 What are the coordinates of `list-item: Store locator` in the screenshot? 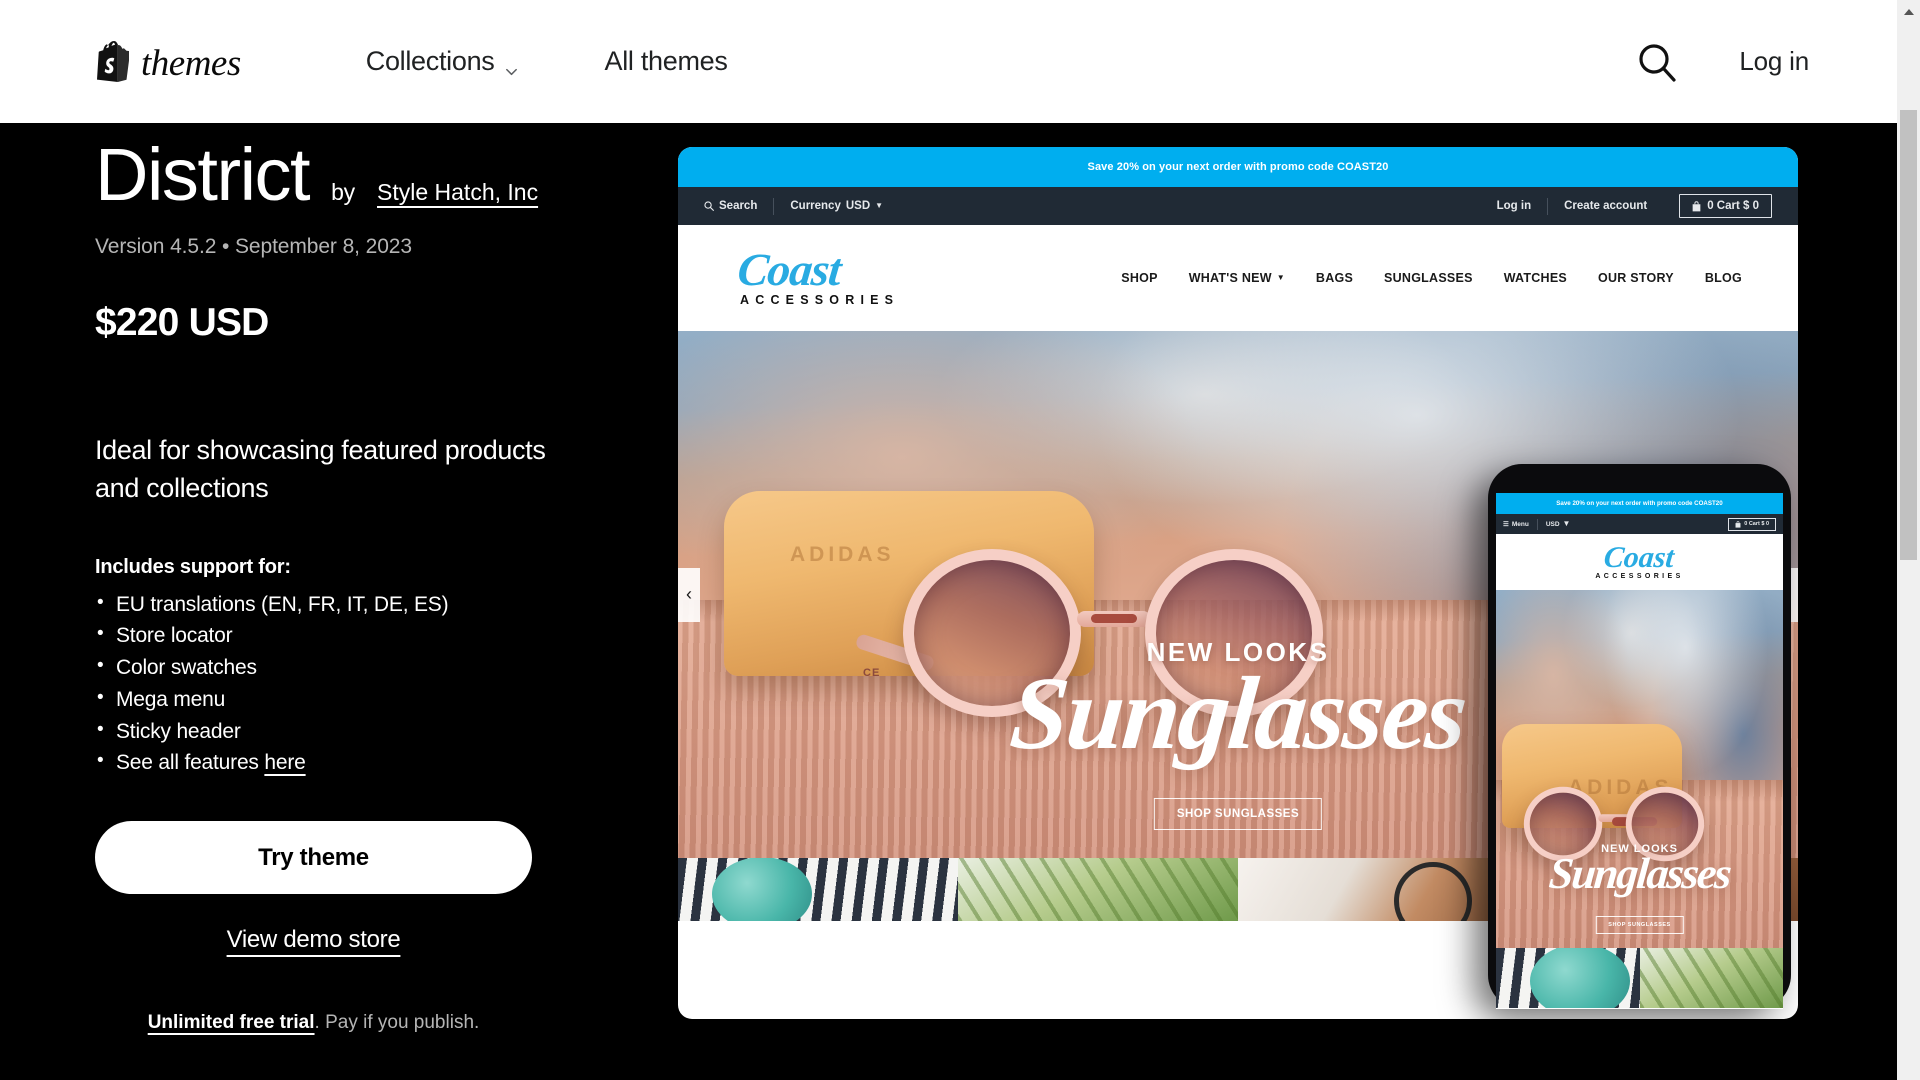 It's located at (395, 636).